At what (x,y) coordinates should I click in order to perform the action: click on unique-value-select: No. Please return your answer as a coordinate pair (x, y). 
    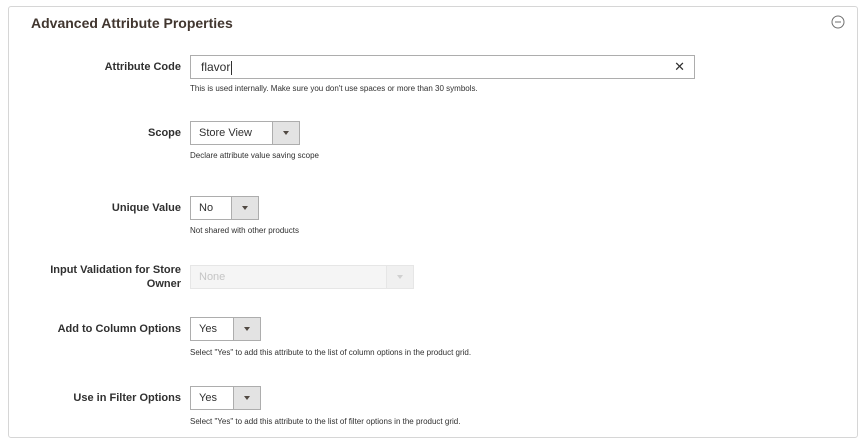
    Looking at the image, I should click on (224, 208).